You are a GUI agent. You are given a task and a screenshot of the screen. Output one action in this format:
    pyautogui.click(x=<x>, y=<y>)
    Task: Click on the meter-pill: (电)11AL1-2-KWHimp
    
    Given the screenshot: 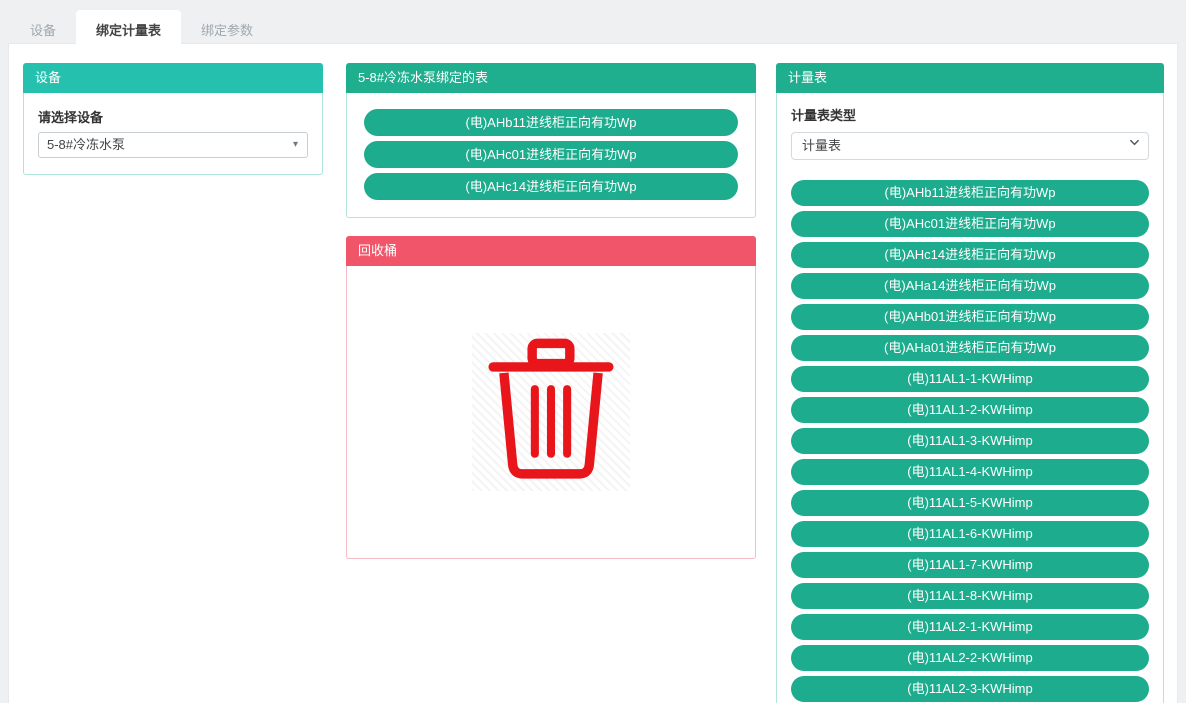 What is the action you would take?
    pyautogui.click(x=970, y=410)
    